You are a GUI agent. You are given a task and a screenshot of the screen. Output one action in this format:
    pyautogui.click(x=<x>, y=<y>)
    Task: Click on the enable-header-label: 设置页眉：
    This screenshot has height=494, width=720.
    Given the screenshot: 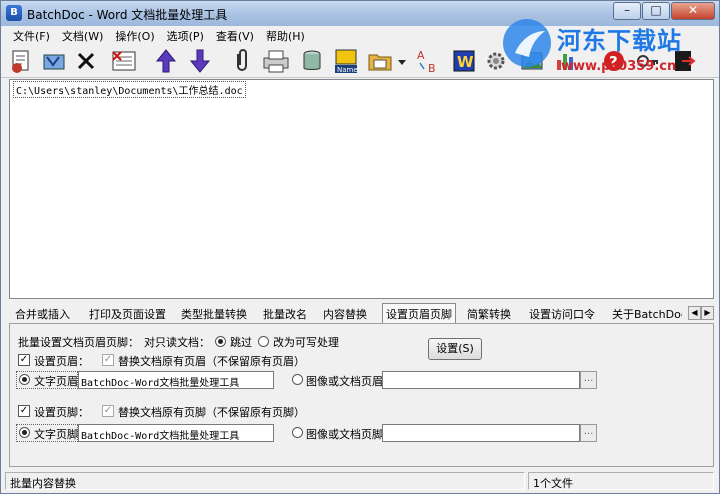 What is the action you would take?
    pyautogui.click(x=61, y=361)
    